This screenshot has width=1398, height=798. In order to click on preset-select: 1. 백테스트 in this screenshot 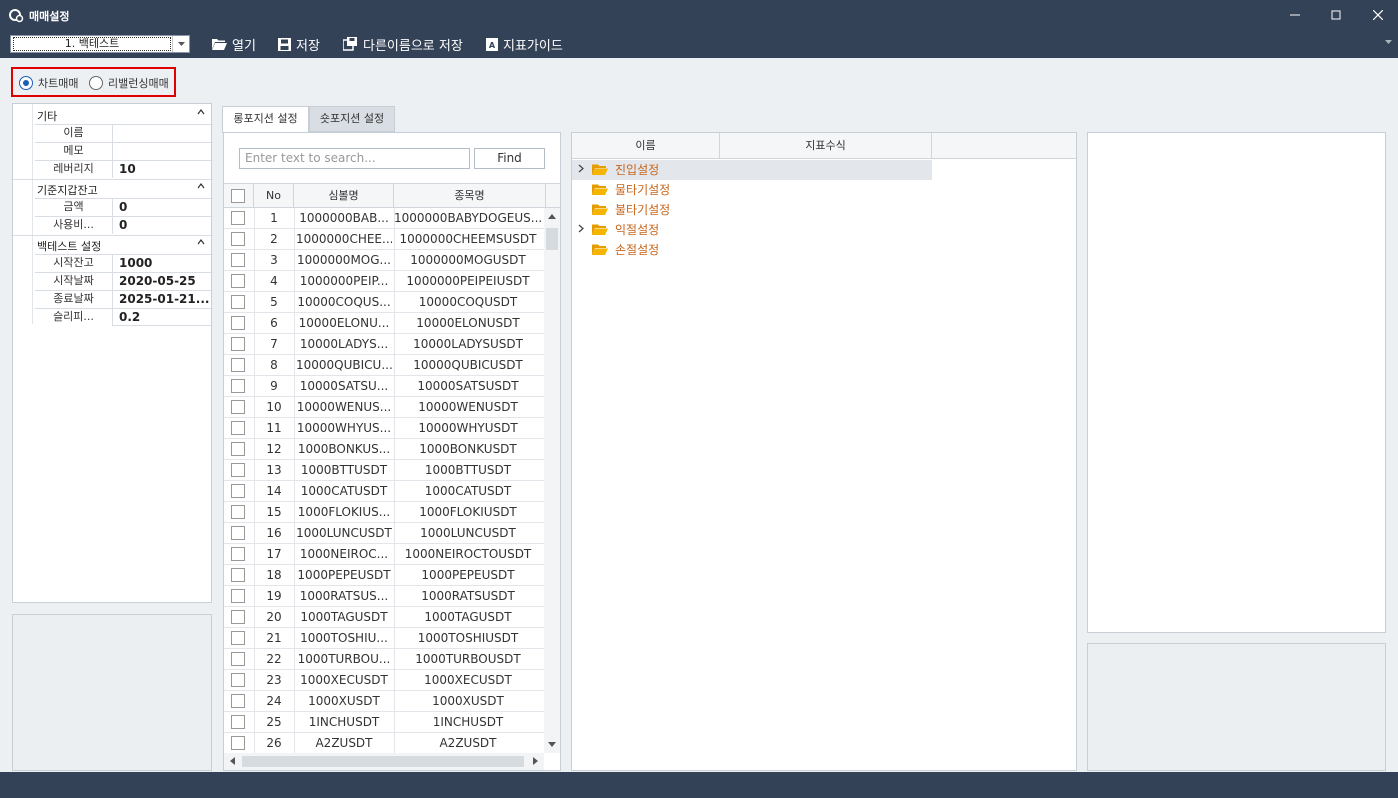, I will do `click(100, 44)`.